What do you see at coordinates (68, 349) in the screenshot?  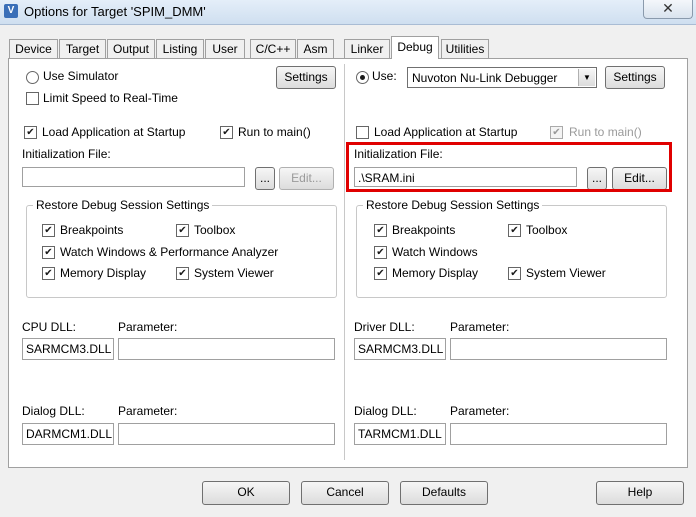 I see `cpu-dll-input: SARMCM3.DLL` at bounding box center [68, 349].